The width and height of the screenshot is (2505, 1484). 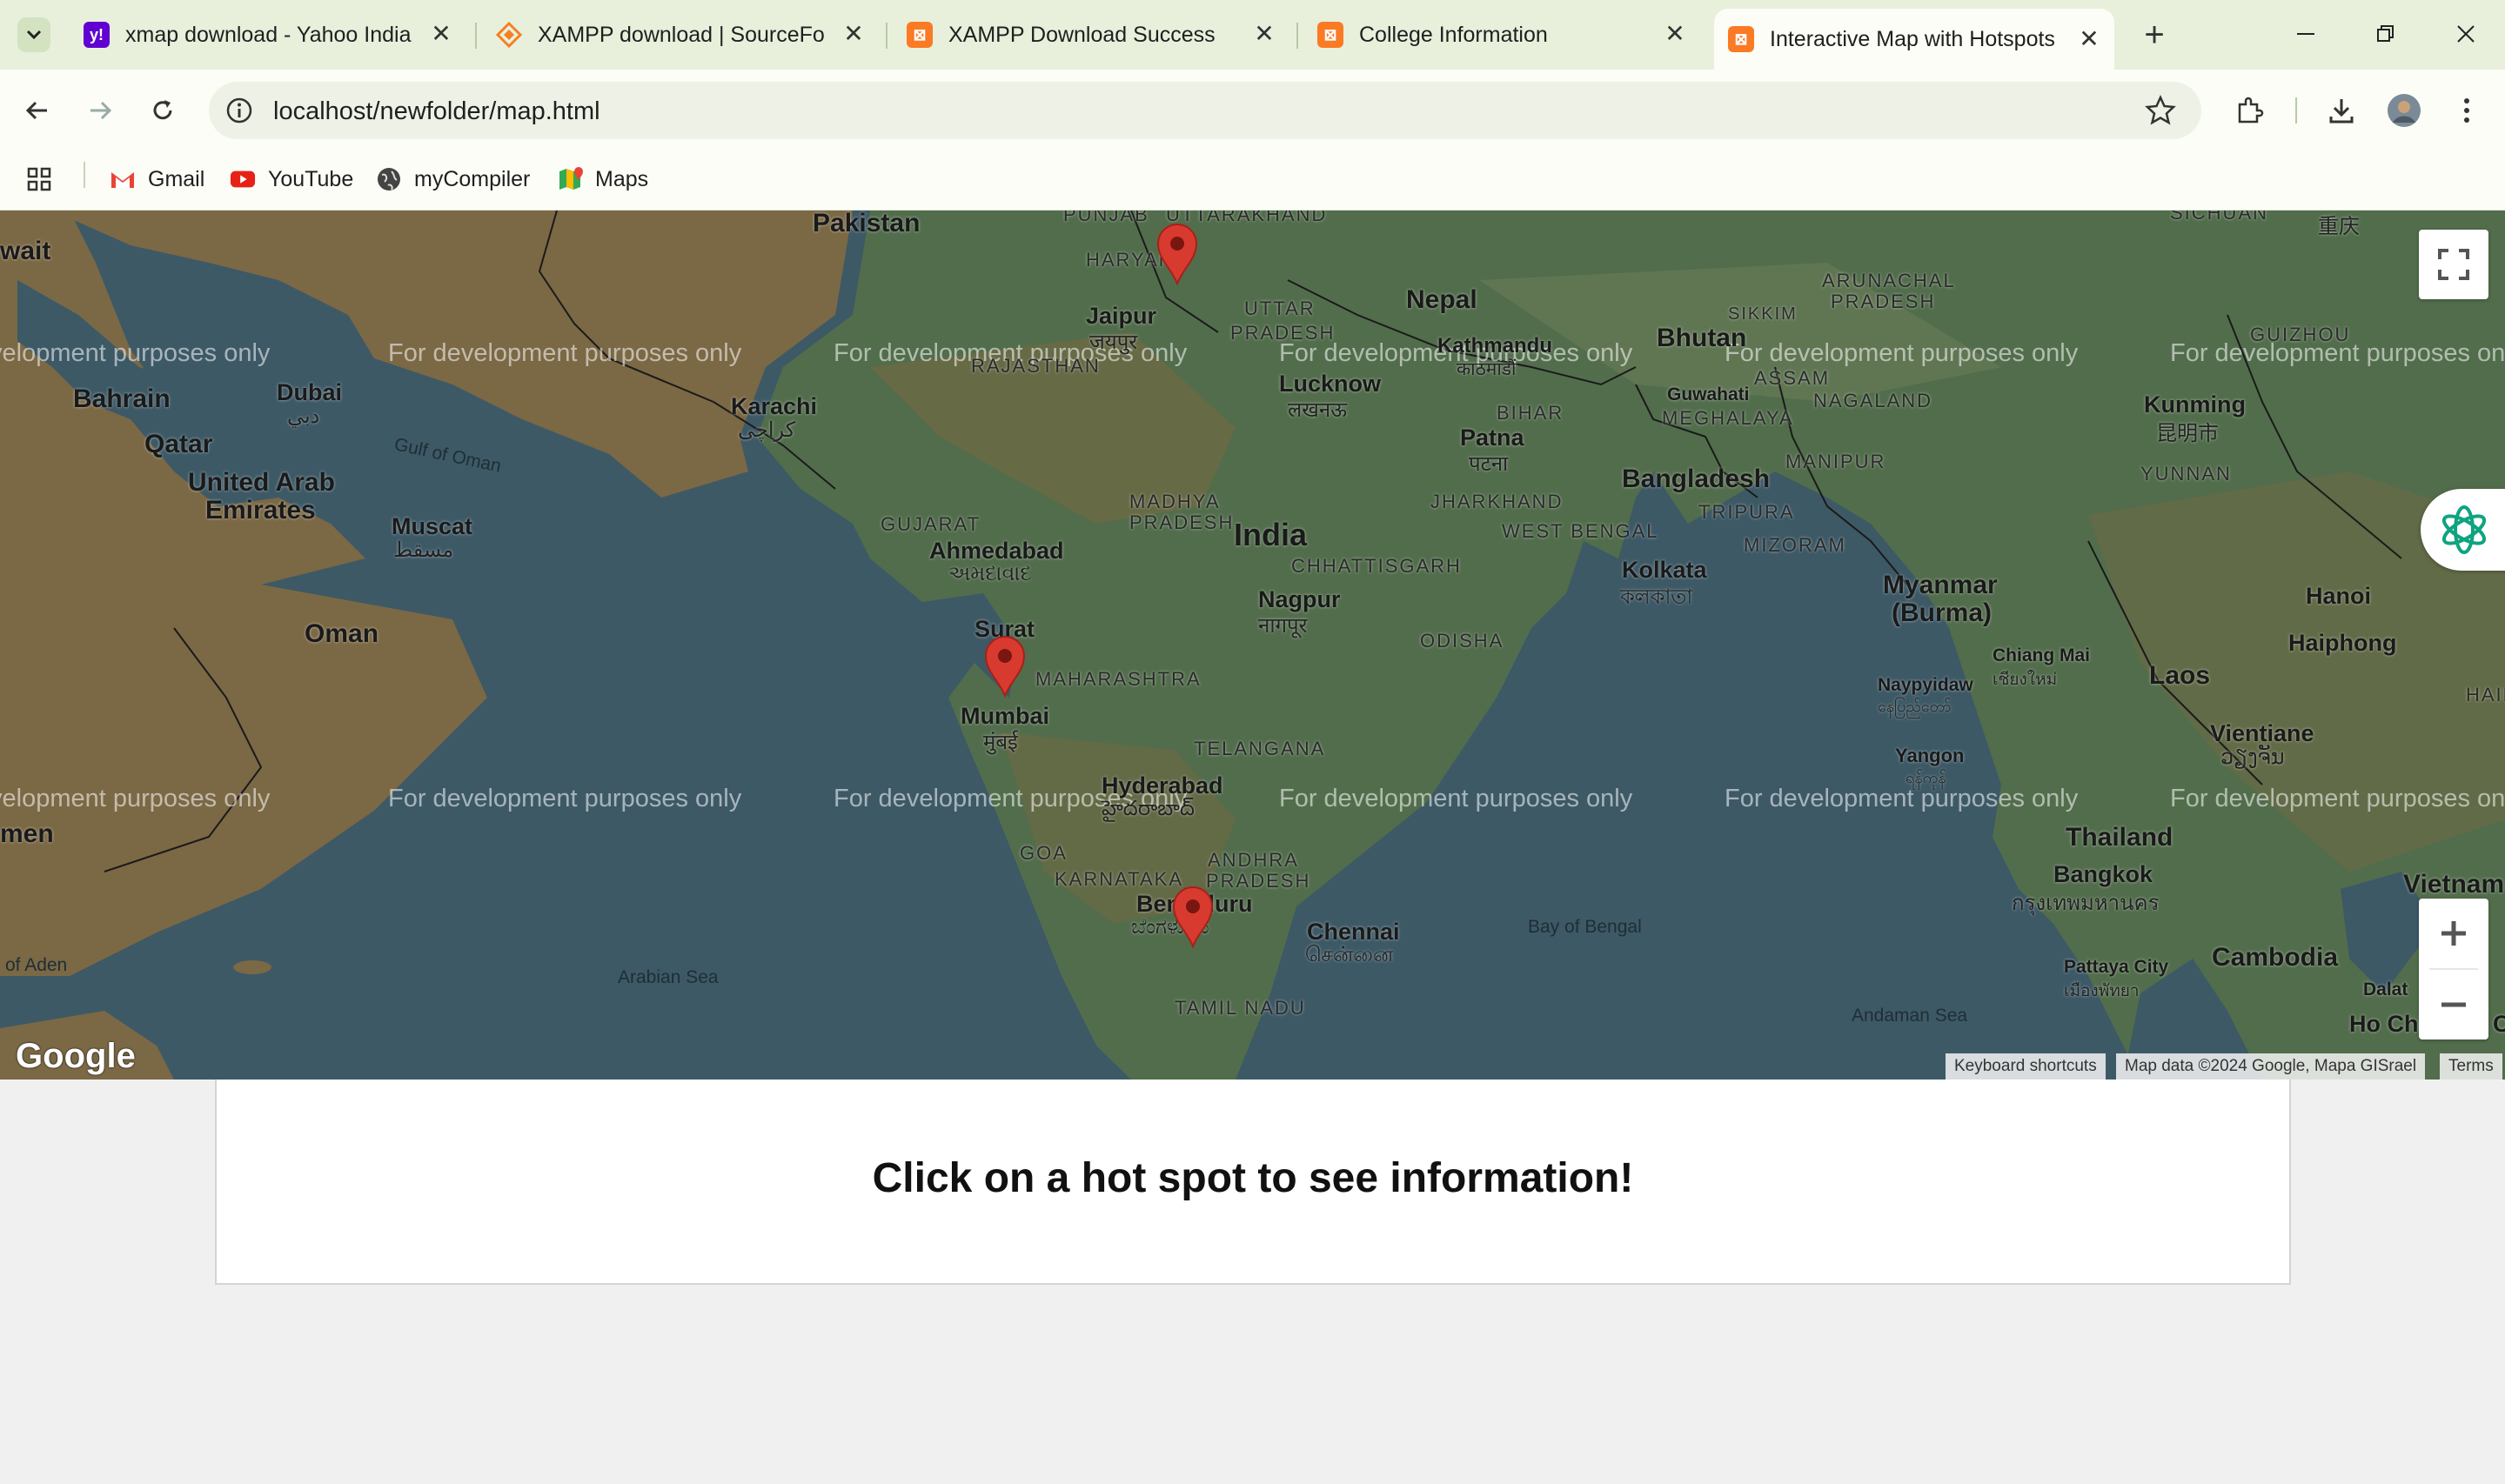 What do you see at coordinates (1940, 585) in the screenshot?
I see `country-label: Myanmar` at bounding box center [1940, 585].